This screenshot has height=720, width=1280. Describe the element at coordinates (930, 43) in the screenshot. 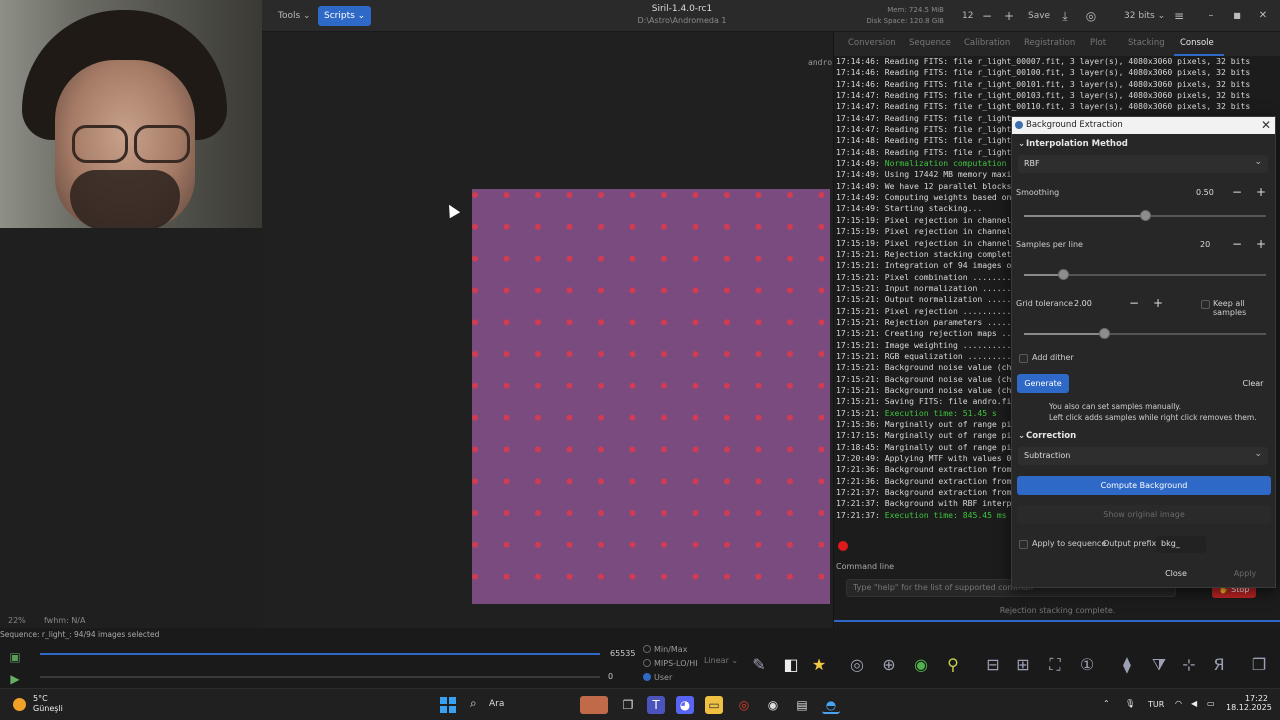

I see `tab-sequence: Sequence` at that location.